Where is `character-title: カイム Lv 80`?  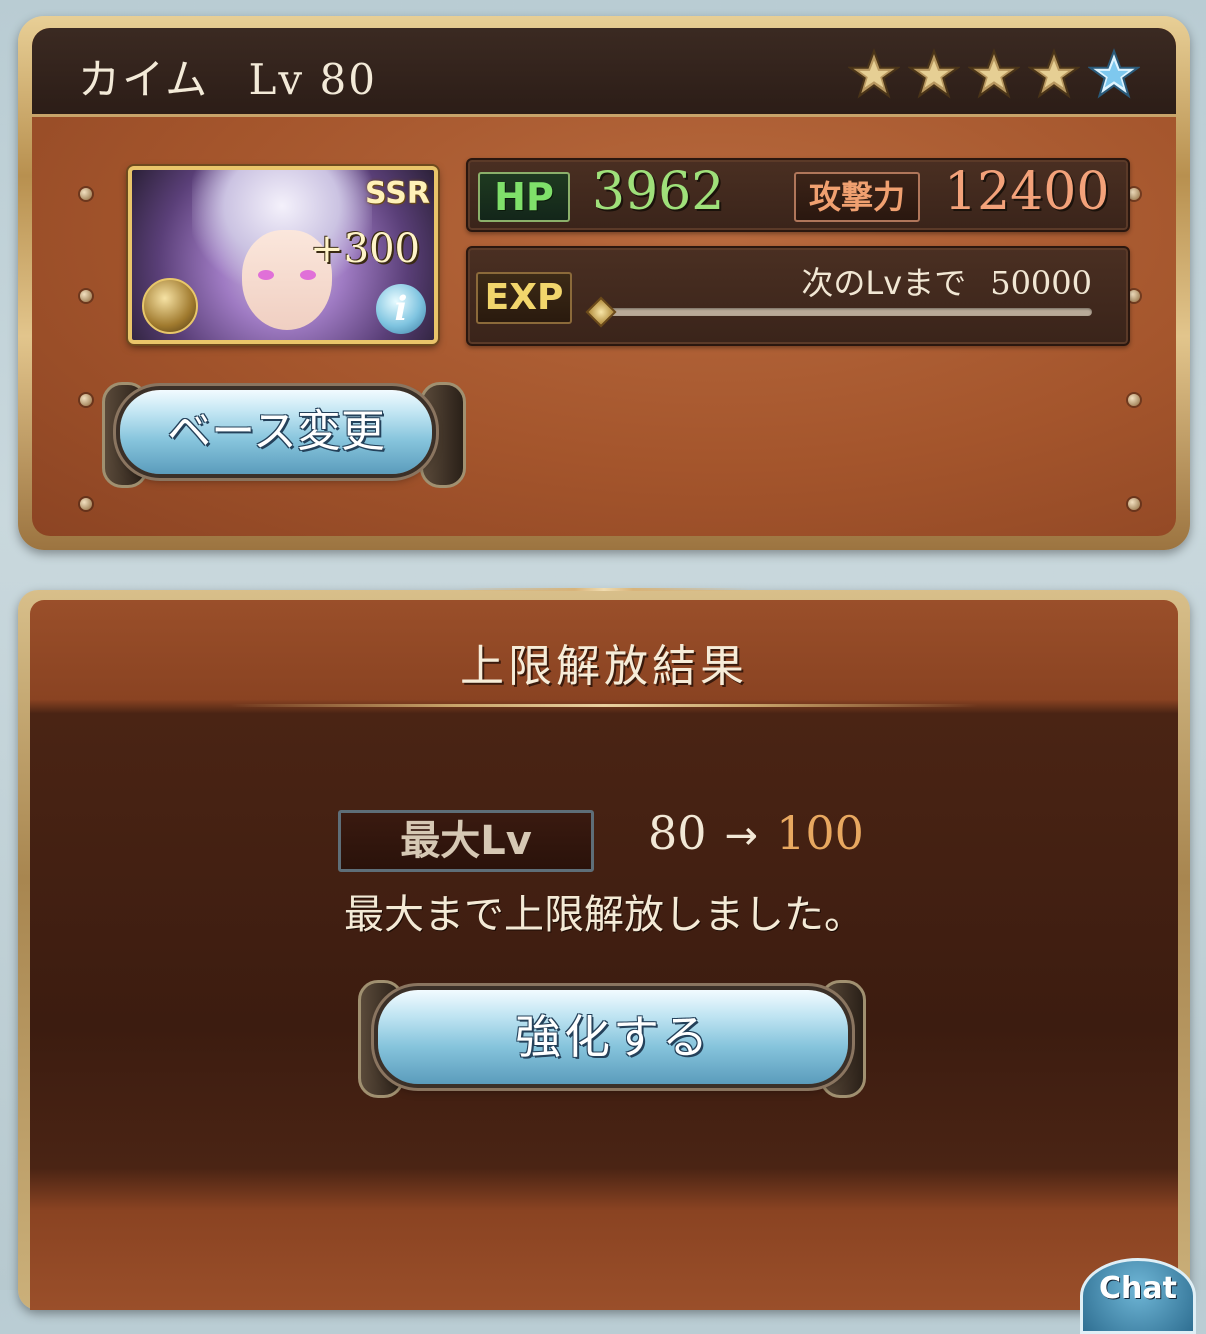
character-title: カイム Lv 80 is located at coordinates (227, 76).